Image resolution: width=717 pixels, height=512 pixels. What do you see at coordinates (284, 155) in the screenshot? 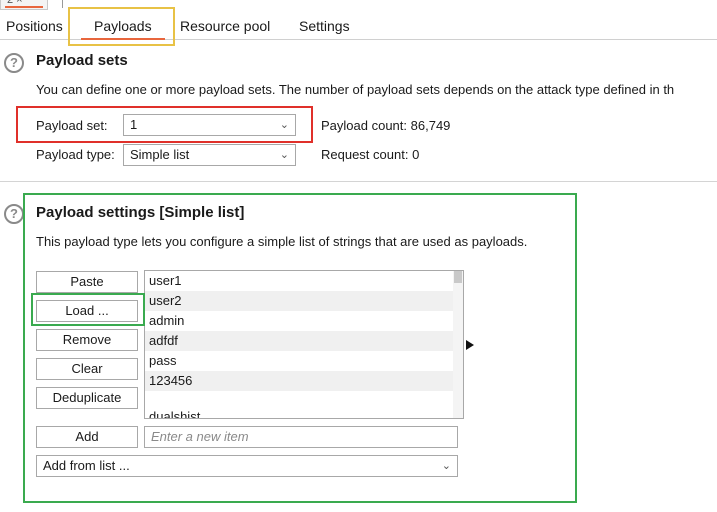
I see `chevron-down-icon: ⌄` at bounding box center [284, 155].